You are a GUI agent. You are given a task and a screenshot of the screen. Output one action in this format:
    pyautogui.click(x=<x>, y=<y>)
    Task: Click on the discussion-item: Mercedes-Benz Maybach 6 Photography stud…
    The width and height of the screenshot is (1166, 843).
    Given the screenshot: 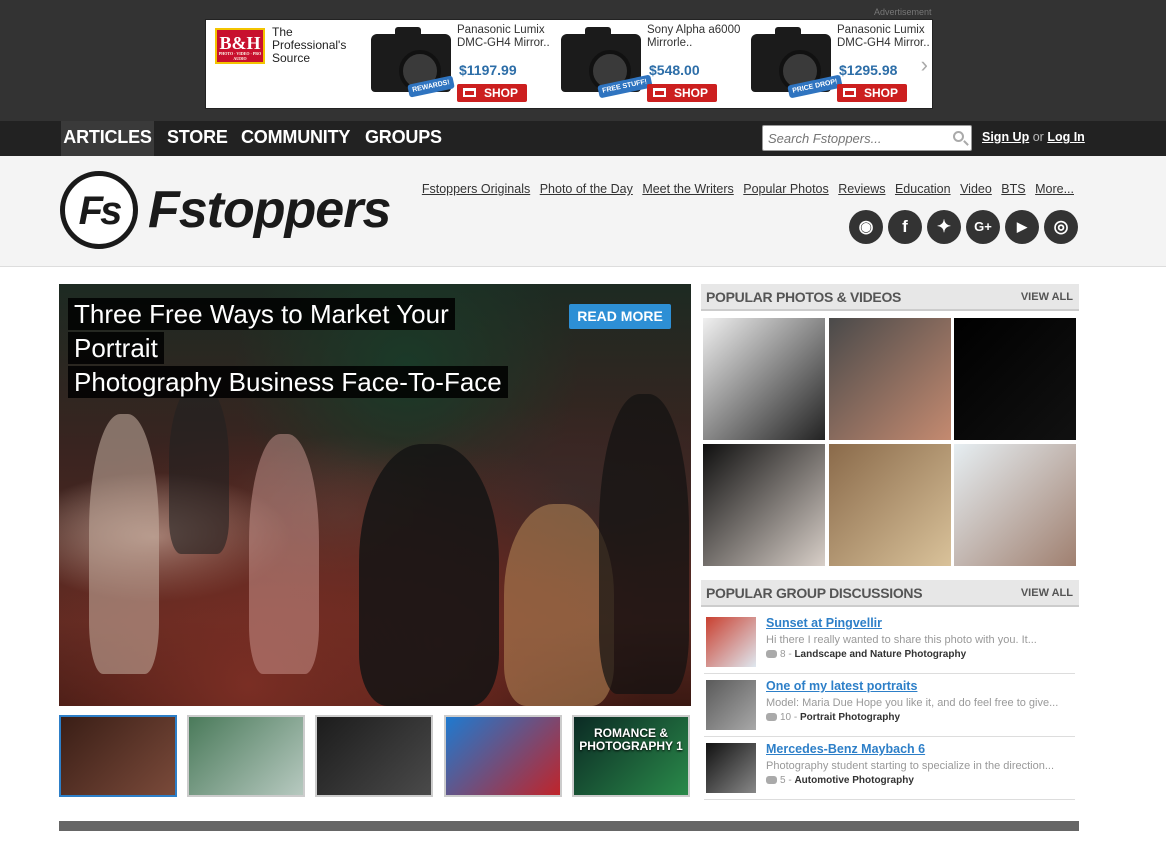 What is the action you would take?
    pyautogui.click(x=889, y=768)
    